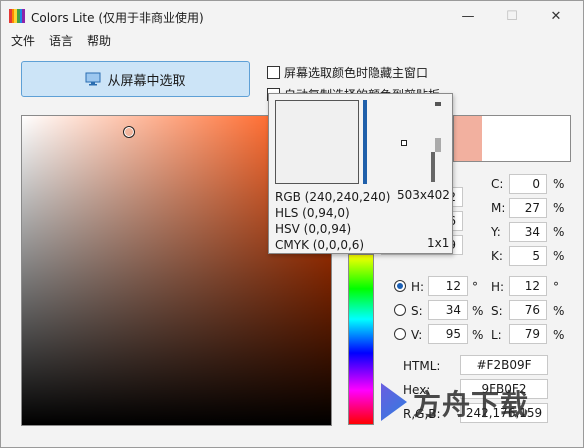 This screenshot has width=584, height=448. What do you see at coordinates (333, 197) in the screenshot?
I see `popup-rgb: RGB (240,240,240)` at bounding box center [333, 197].